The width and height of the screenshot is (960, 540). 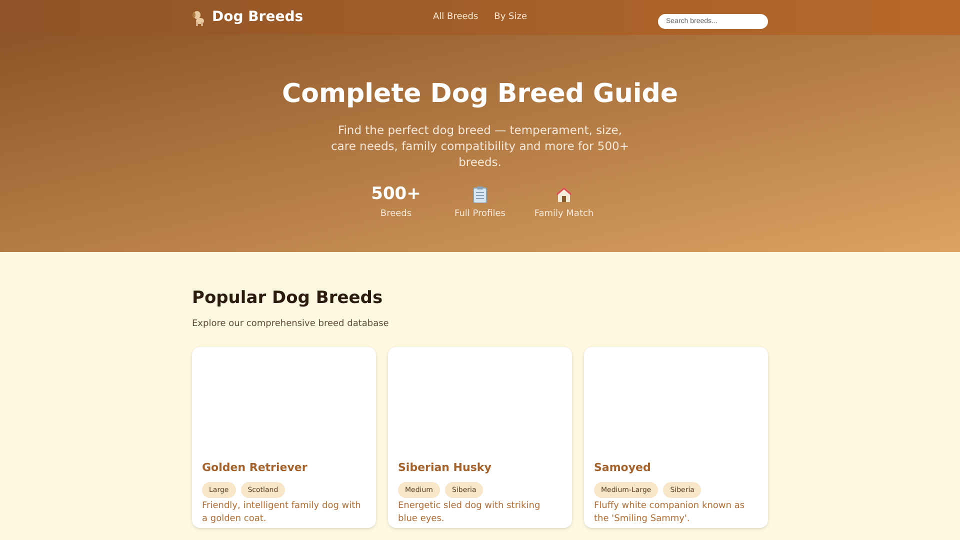 What do you see at coordinates (445, 468) in the screenshot?
I see `breed-name: Siberian Husky` at bounding box center [445, 468].